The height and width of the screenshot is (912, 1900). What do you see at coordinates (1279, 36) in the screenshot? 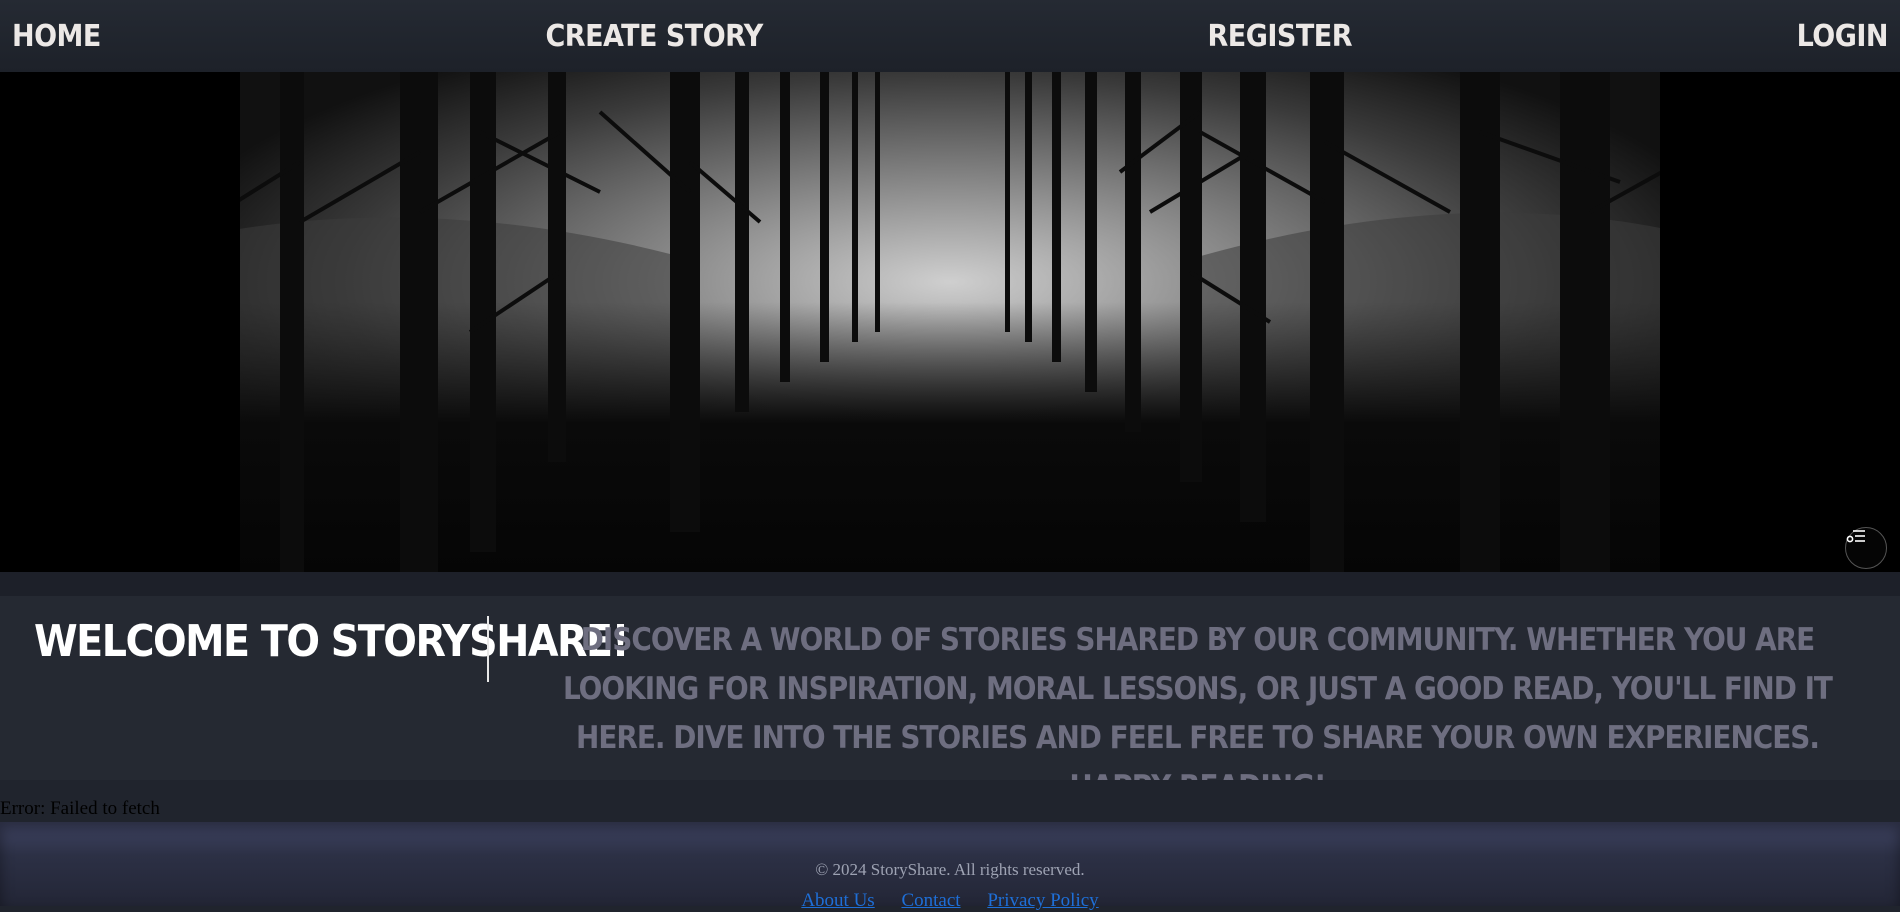
I see `nav-register-link: REGISTER` at bounding box center [1279, 36].